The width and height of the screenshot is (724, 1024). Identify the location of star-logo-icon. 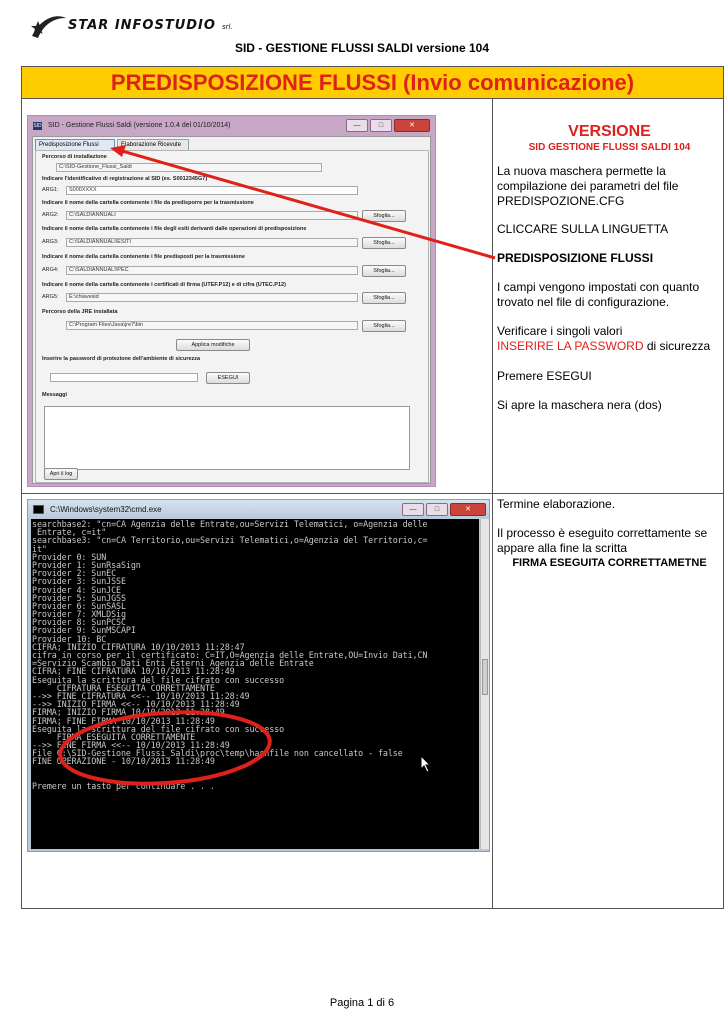
(48, 27).